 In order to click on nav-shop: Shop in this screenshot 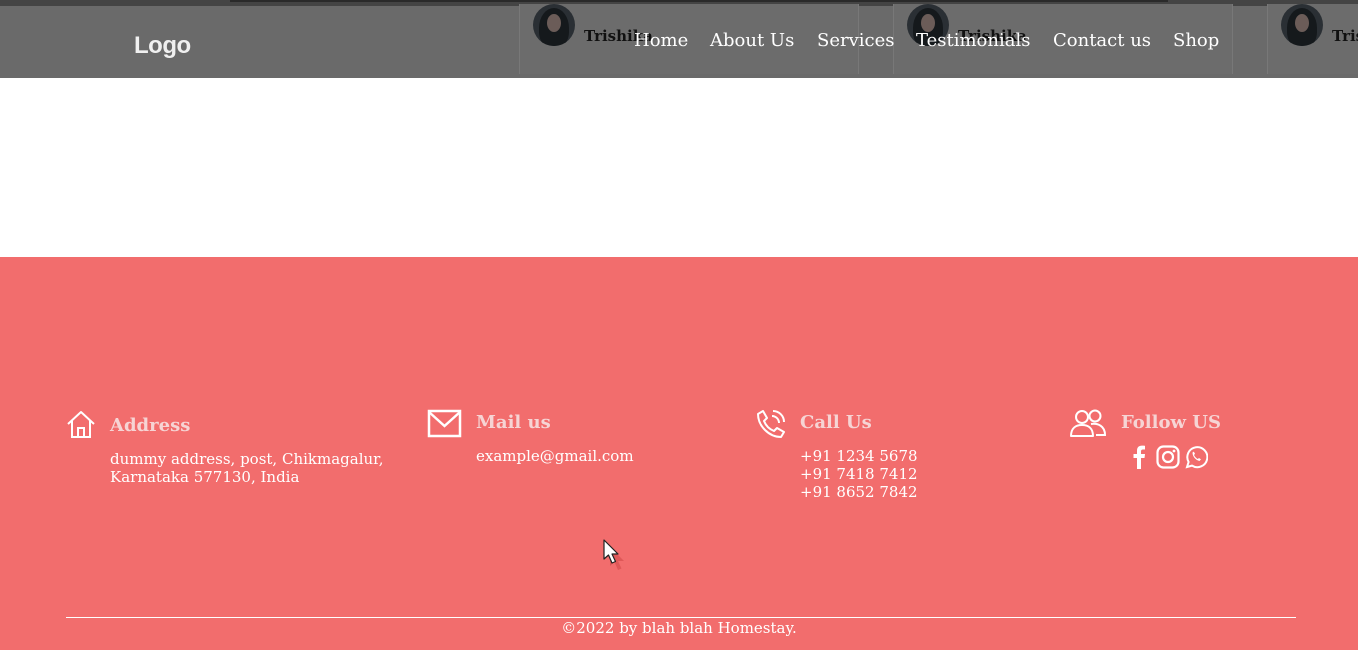, I will do `click(1196, 40)`.